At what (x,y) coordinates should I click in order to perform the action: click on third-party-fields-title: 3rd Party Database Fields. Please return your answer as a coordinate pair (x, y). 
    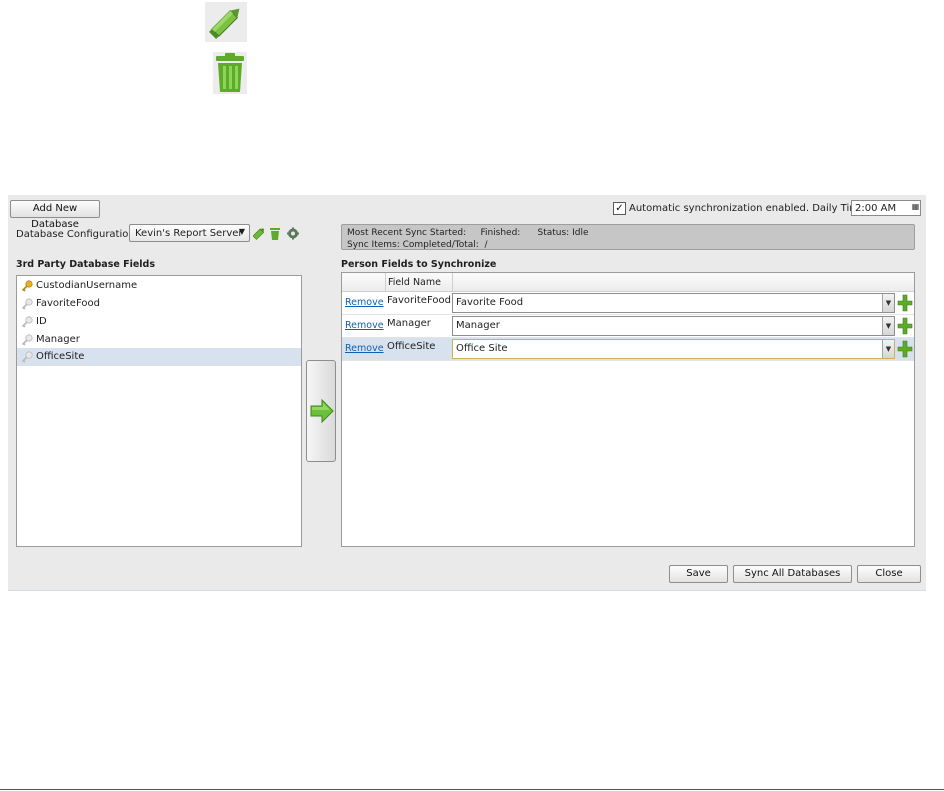
    Looking at the image, I should click on (86, 264).